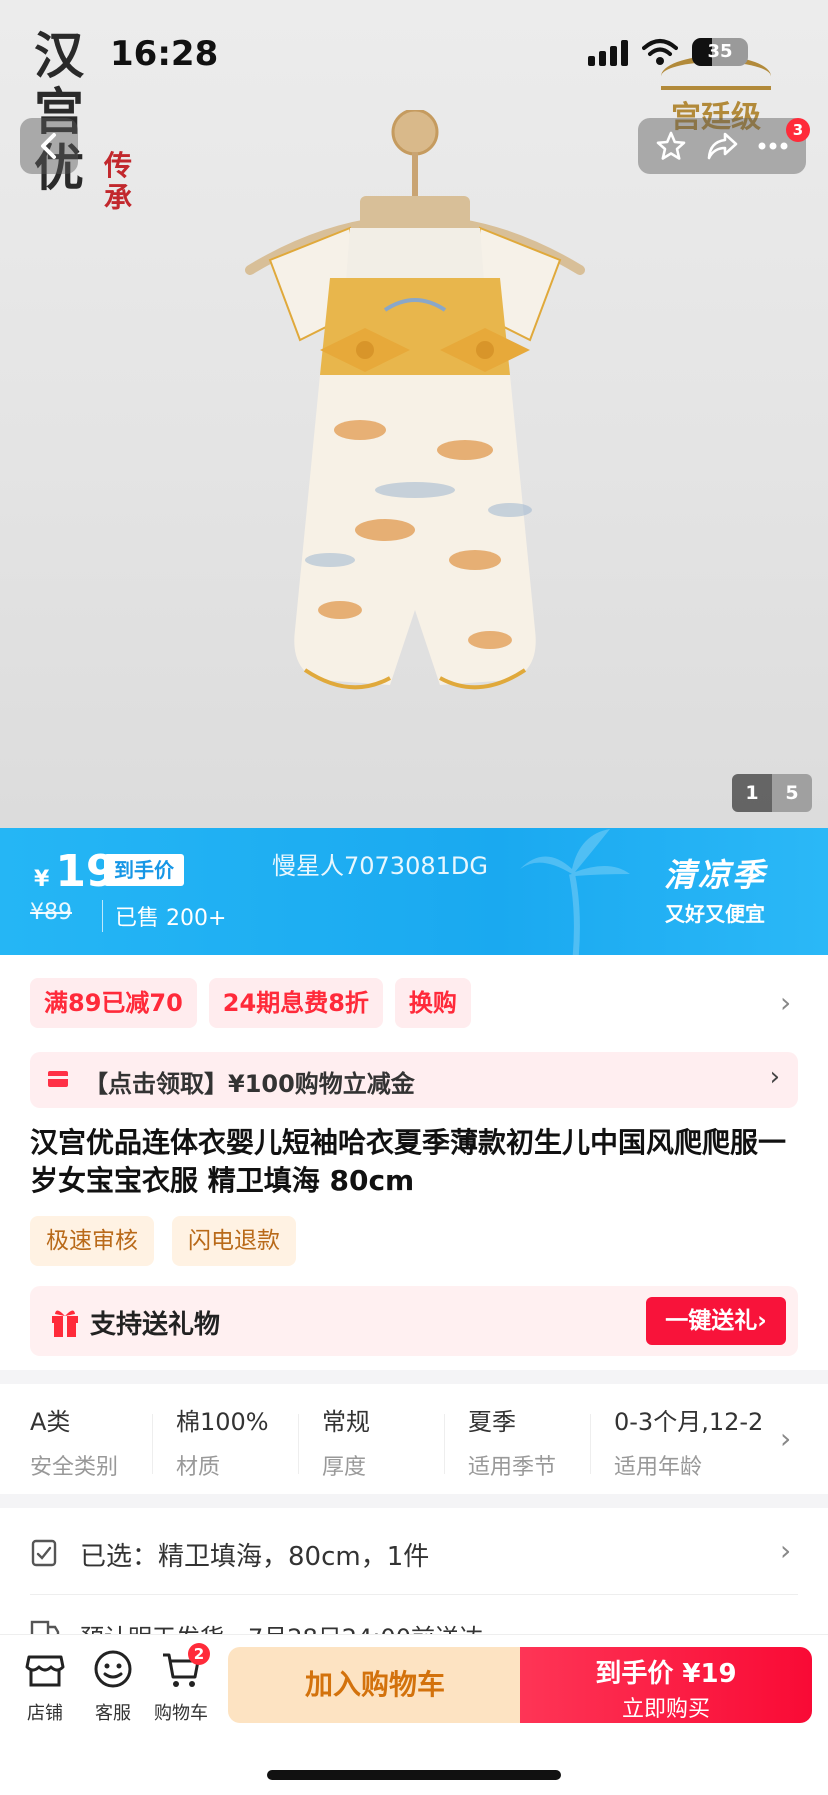  Describe the element at coordinates (199, 1654) in the screenshot. I see `cart-count-badge: 2` at that location.